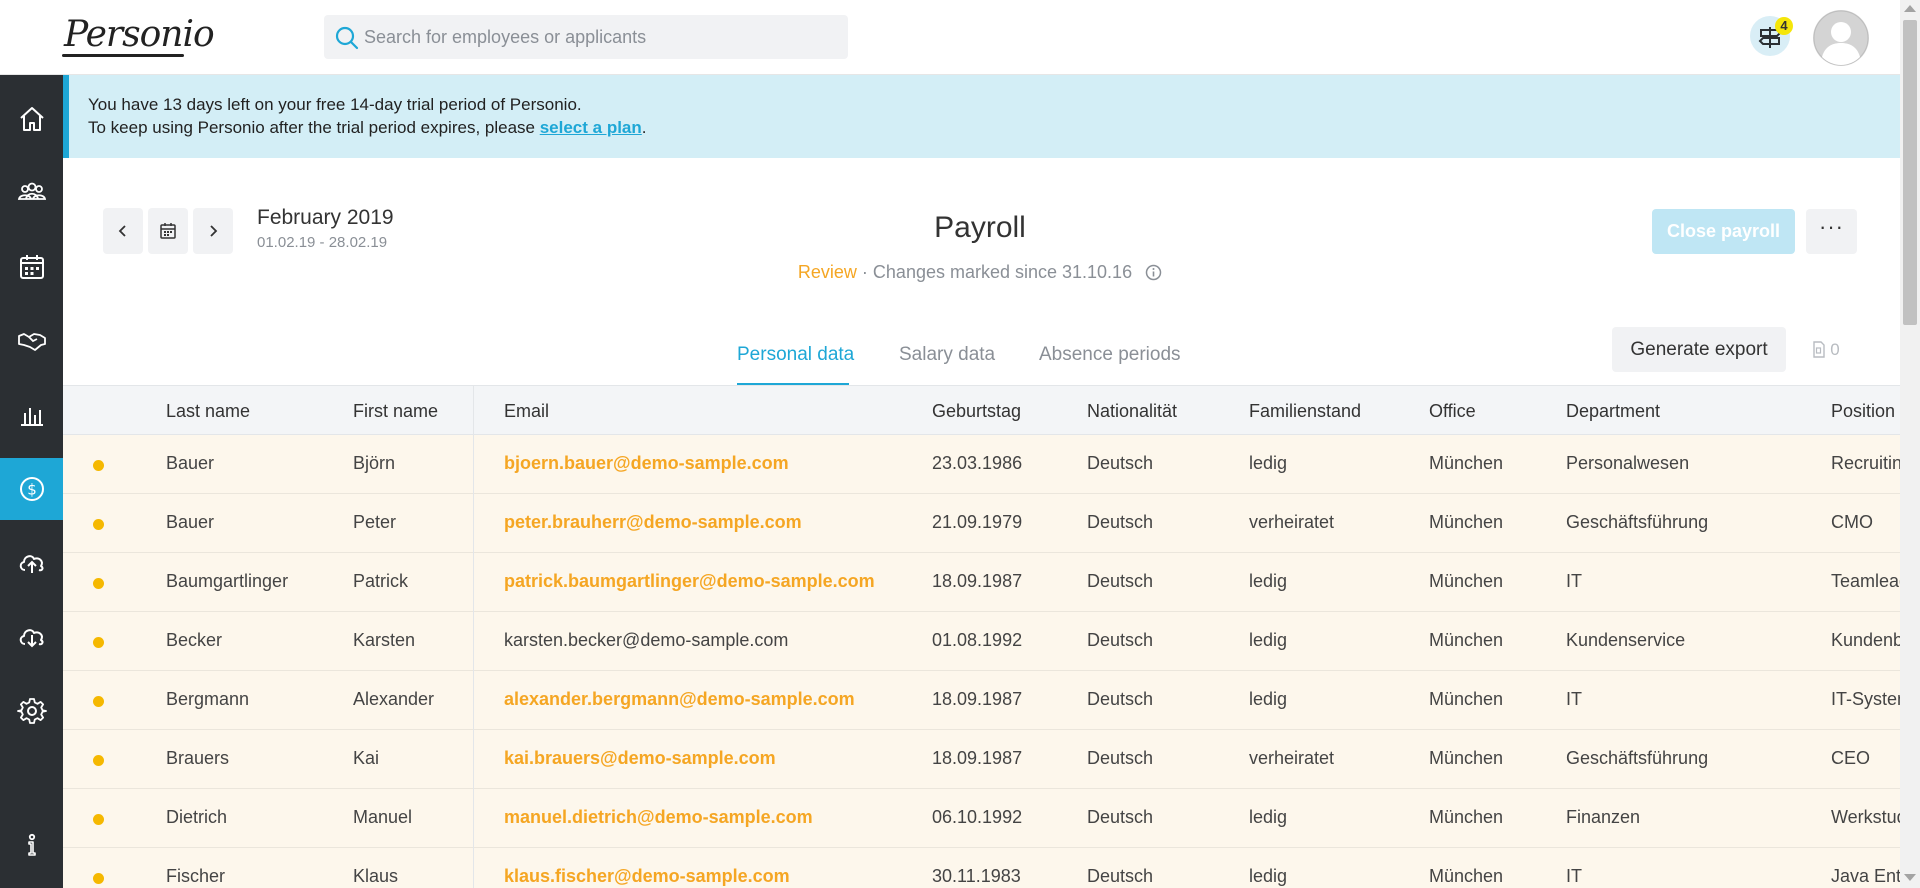 The width and height of the screenshot is (1920, 888). Describe the element at coordinates (1910, 444) in the screenshot. I see `vertical-scrollbar` at that location.